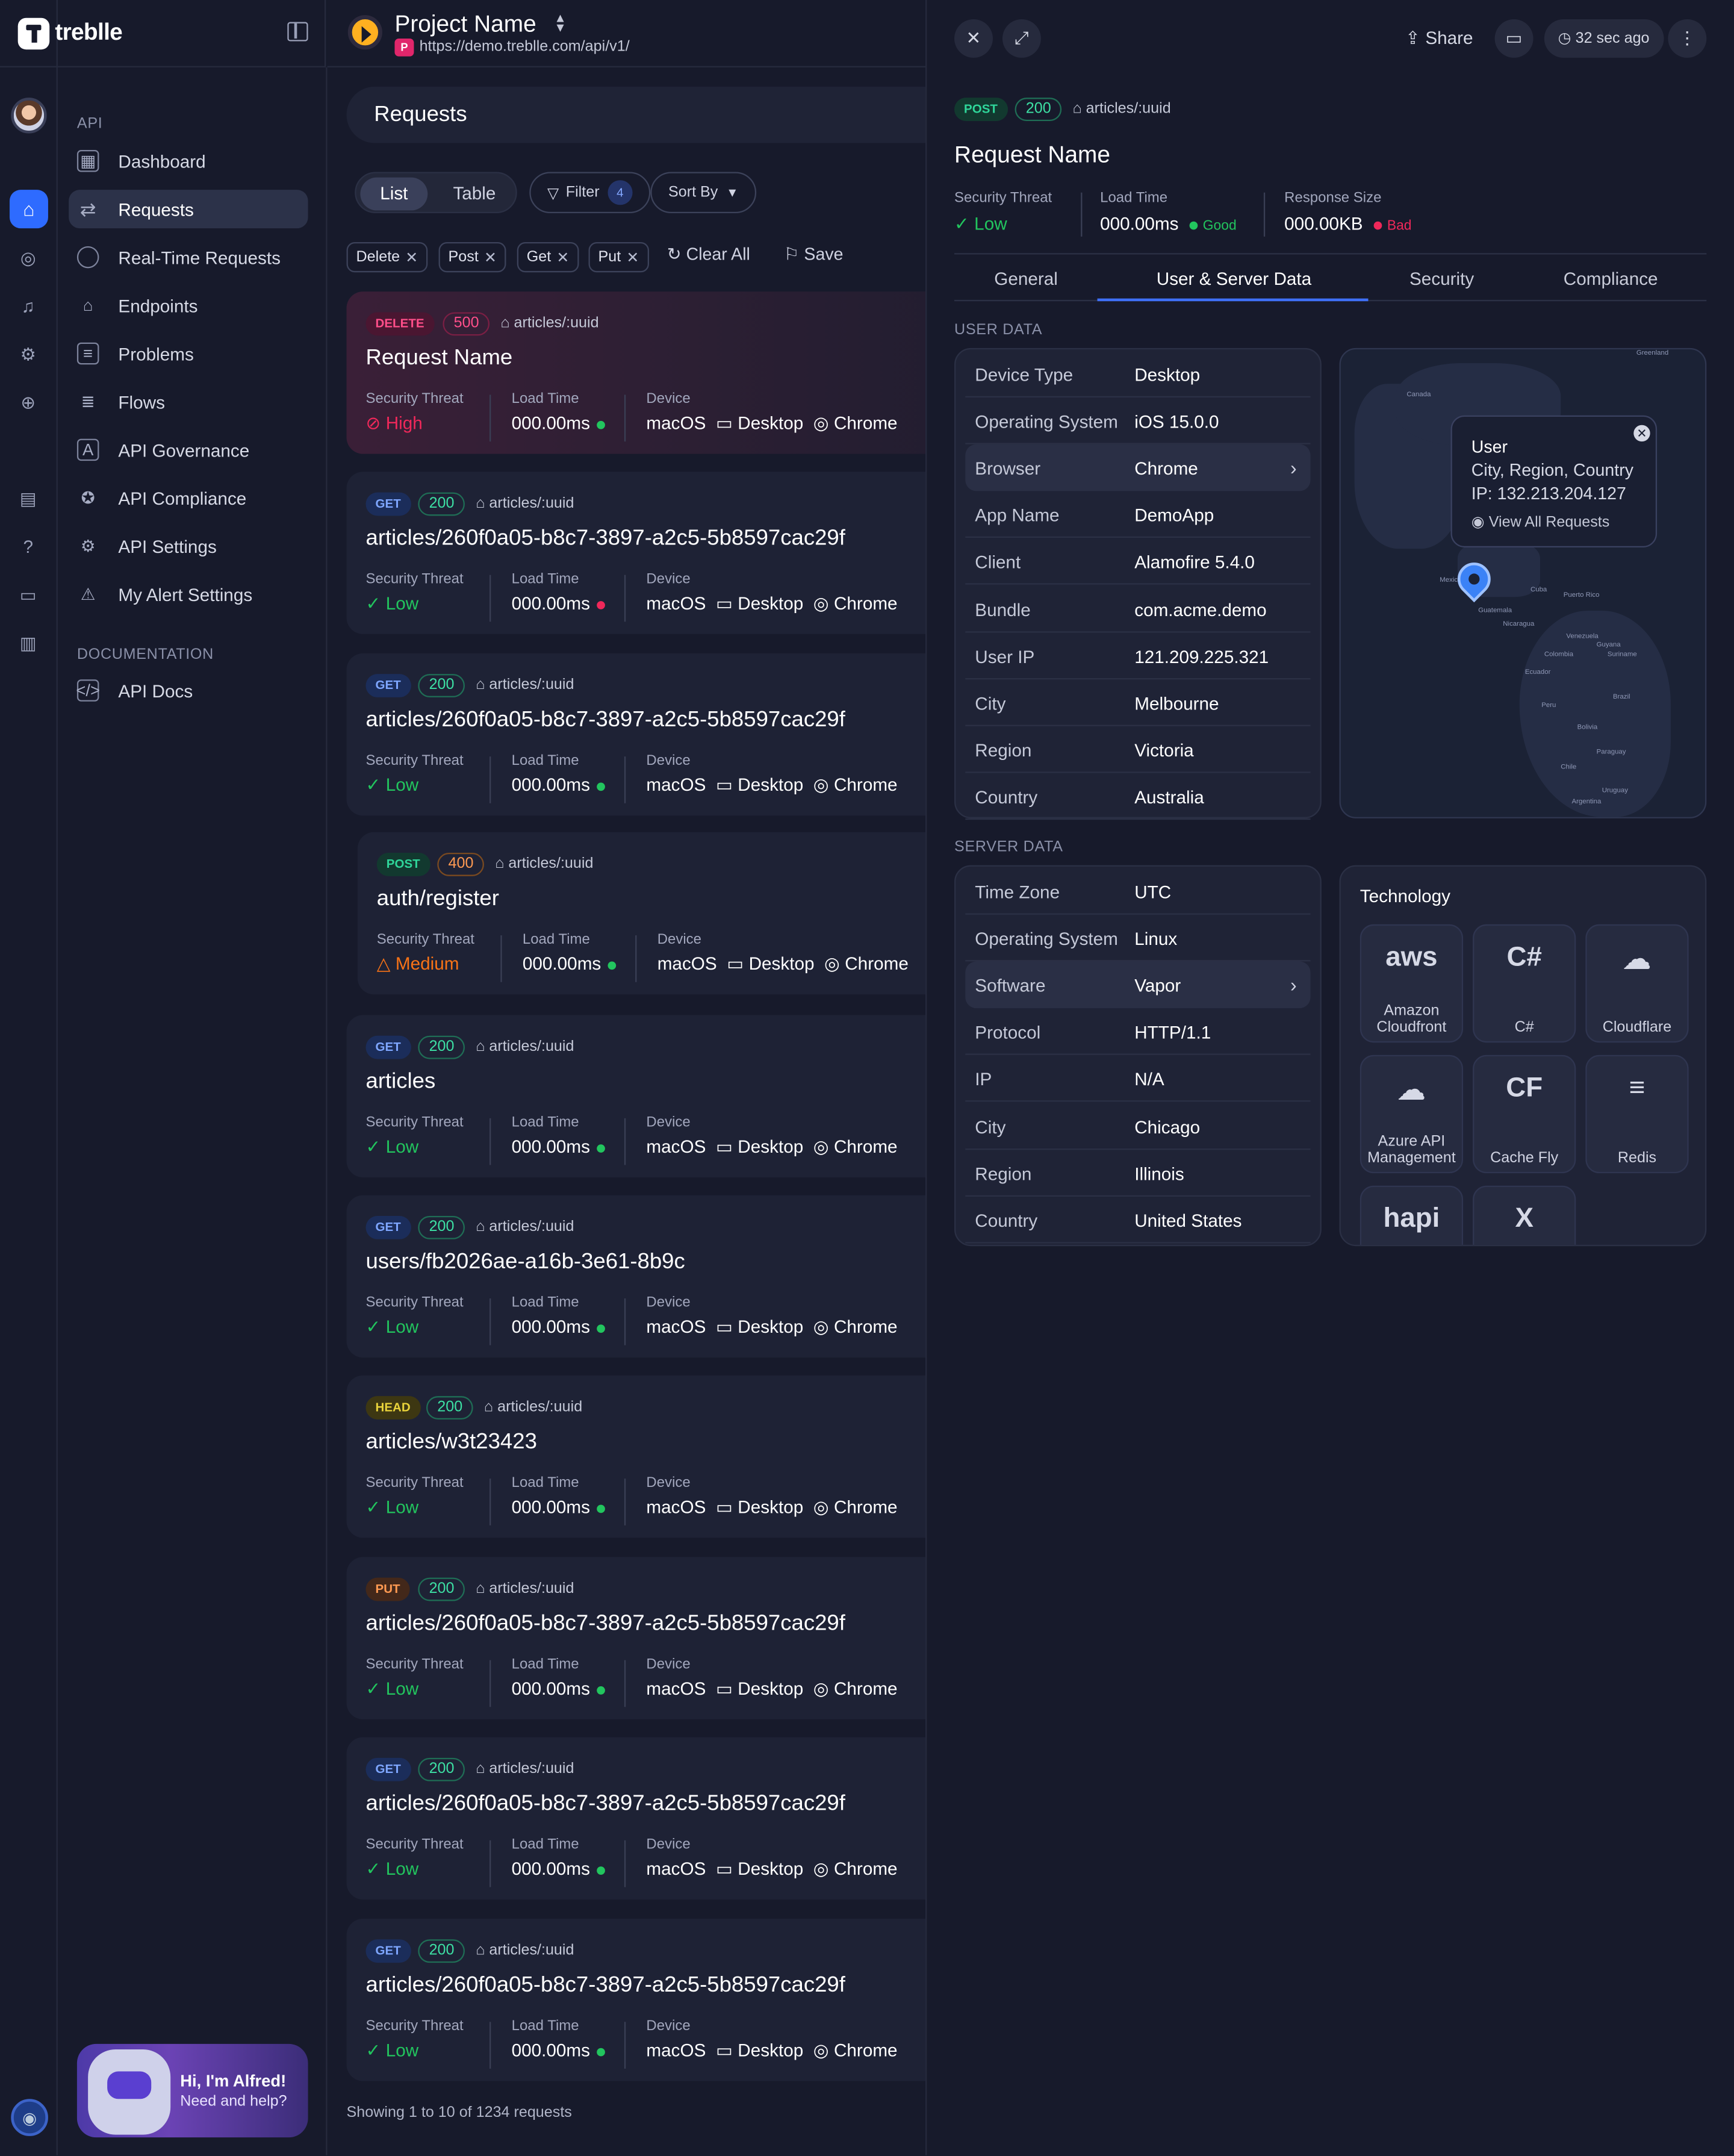 This screenshot has height=2156, width=1734. Describe the element at coordinates (708, 253) in the screenshot. I see `clear-all-button: ↻ Clear All` at that location.